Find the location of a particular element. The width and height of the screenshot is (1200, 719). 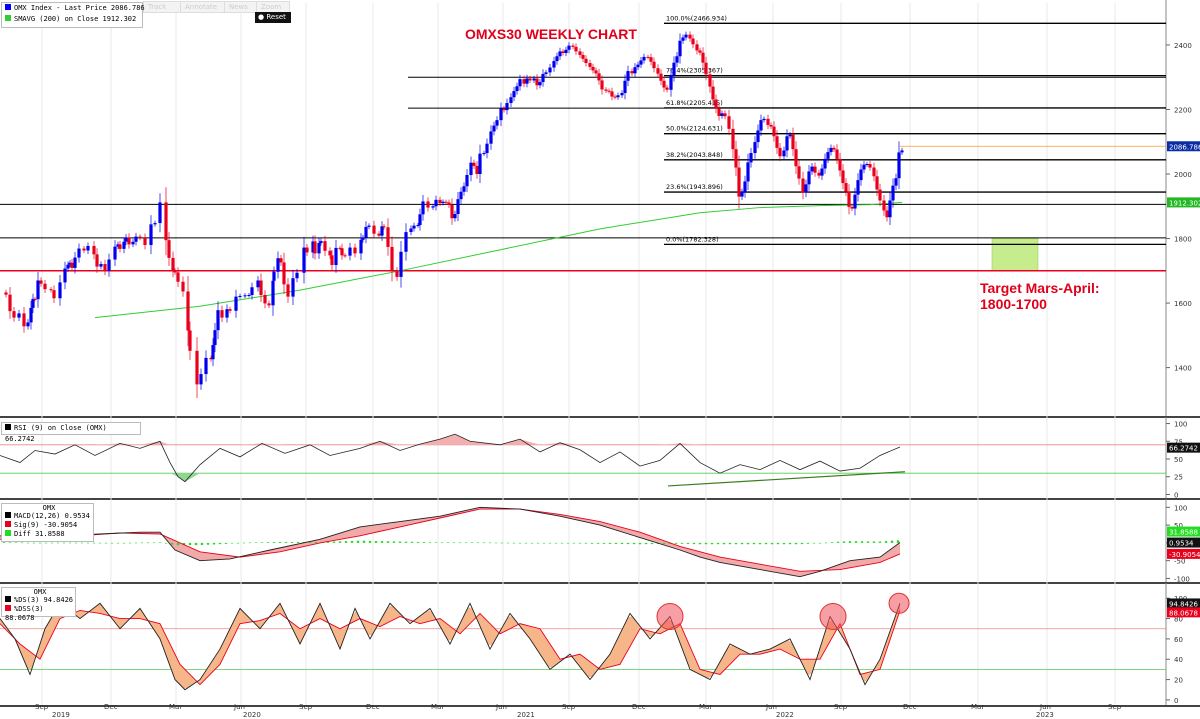

macd-tick-label-4: 100 is located at coordinates (1180, 508).